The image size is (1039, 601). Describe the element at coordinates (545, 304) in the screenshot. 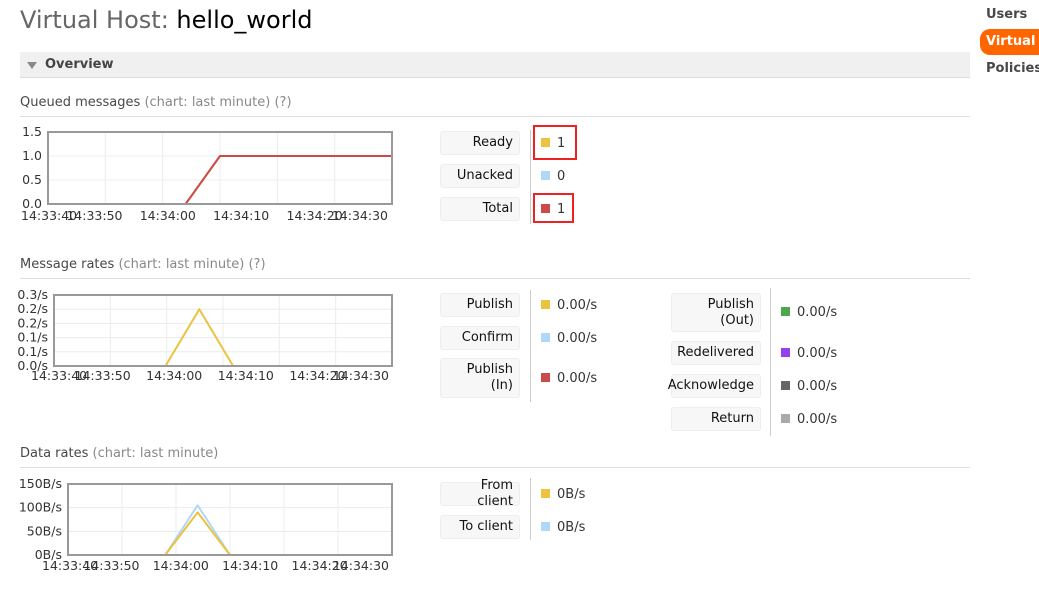

I see `swatch-publish` at that location.